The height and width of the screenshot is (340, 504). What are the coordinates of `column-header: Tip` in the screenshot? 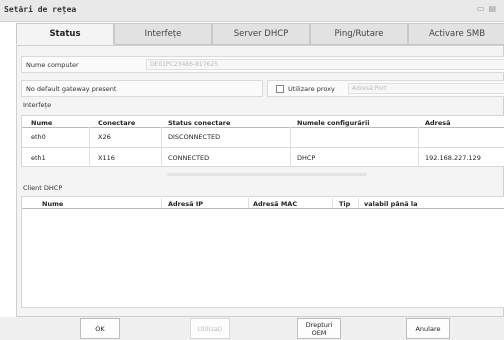 It's located at (345, 204).